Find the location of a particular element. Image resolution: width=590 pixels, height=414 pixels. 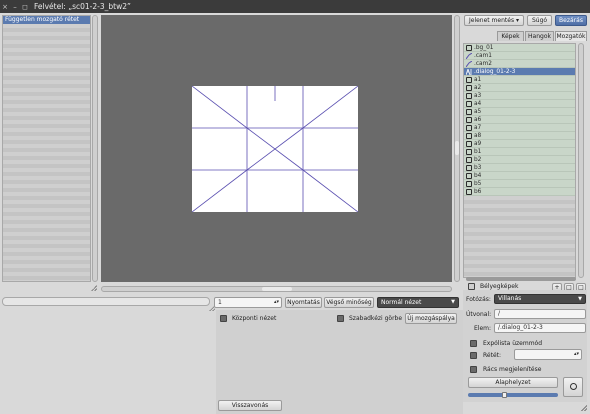

bottom-left-panel is located at coordinates (108, 354).